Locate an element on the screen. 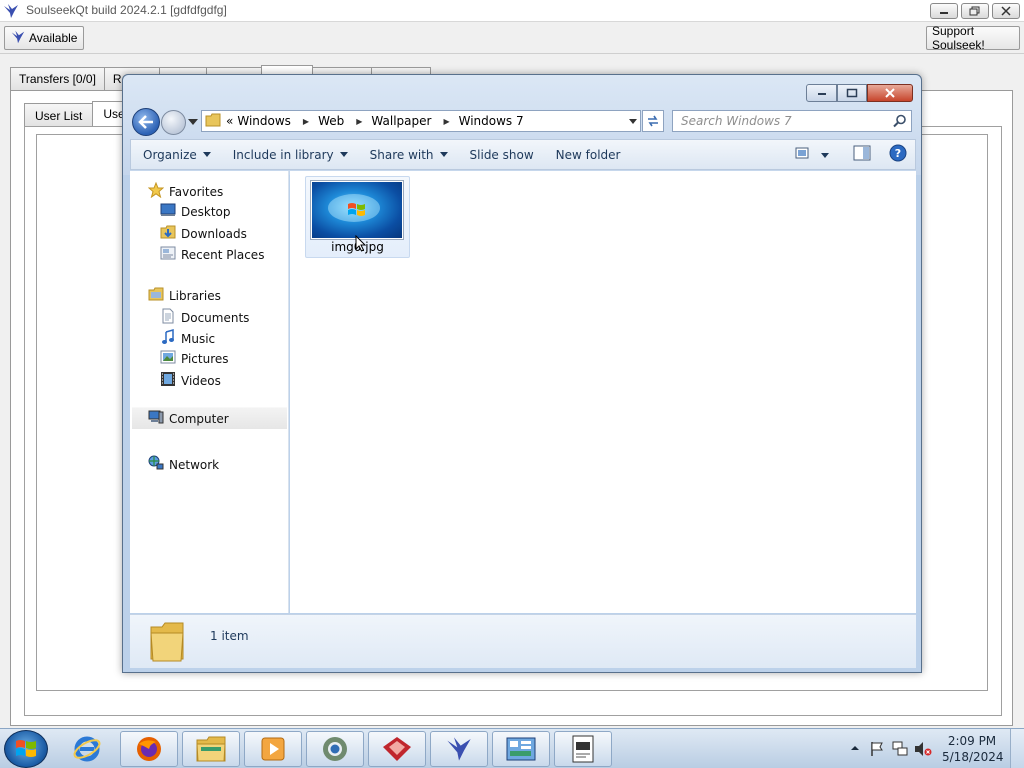 The width and height of the screenshot is (1024, 768). search-input: Search Windows 7 is located at coordinates (792, 121).